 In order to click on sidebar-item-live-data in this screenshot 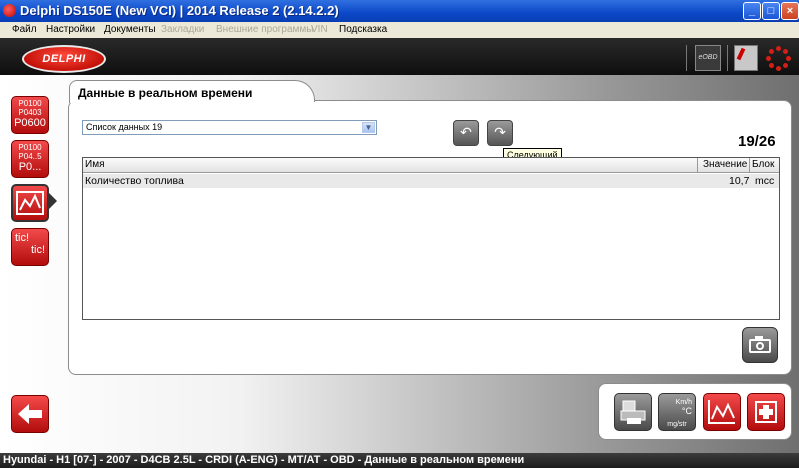, I will do `click(30, 203)`.